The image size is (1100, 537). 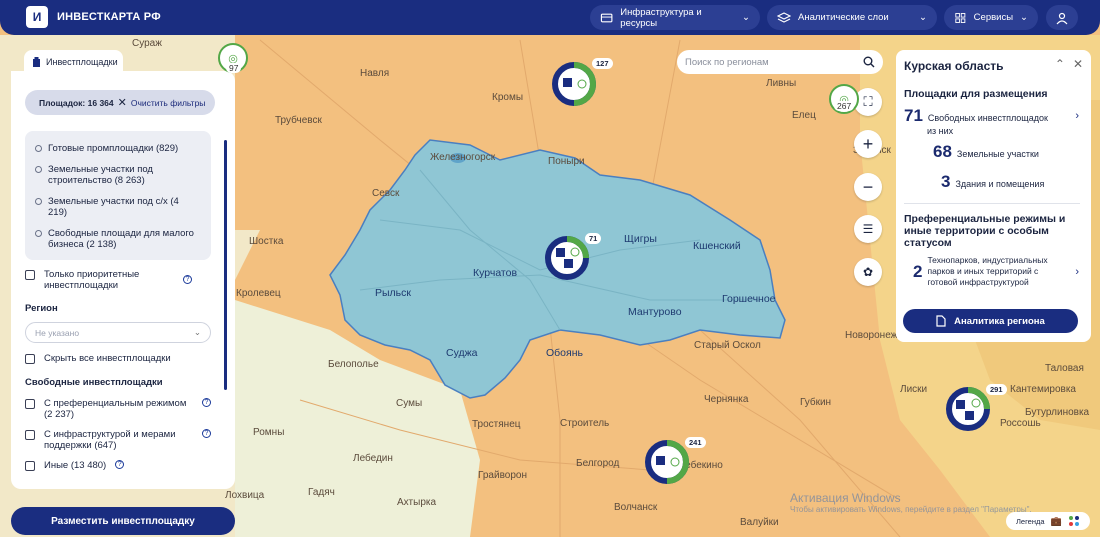 What do you see at coordinates (780, 62) in the screenshot?
I see `region-search-input: Поиск по регионам` at bounding box center [780, 62].